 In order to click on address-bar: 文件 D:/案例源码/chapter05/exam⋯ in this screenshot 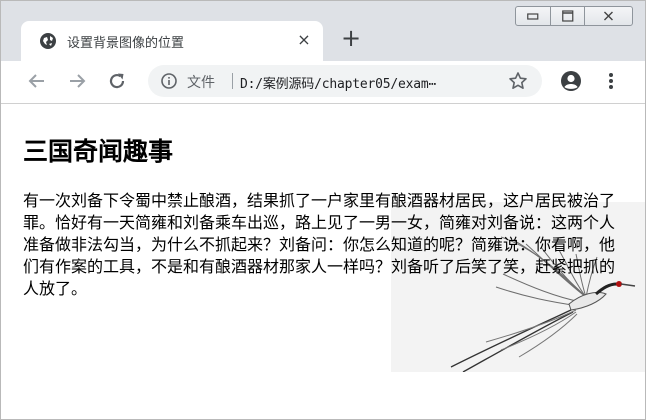, I will do `click(345, 81)`.